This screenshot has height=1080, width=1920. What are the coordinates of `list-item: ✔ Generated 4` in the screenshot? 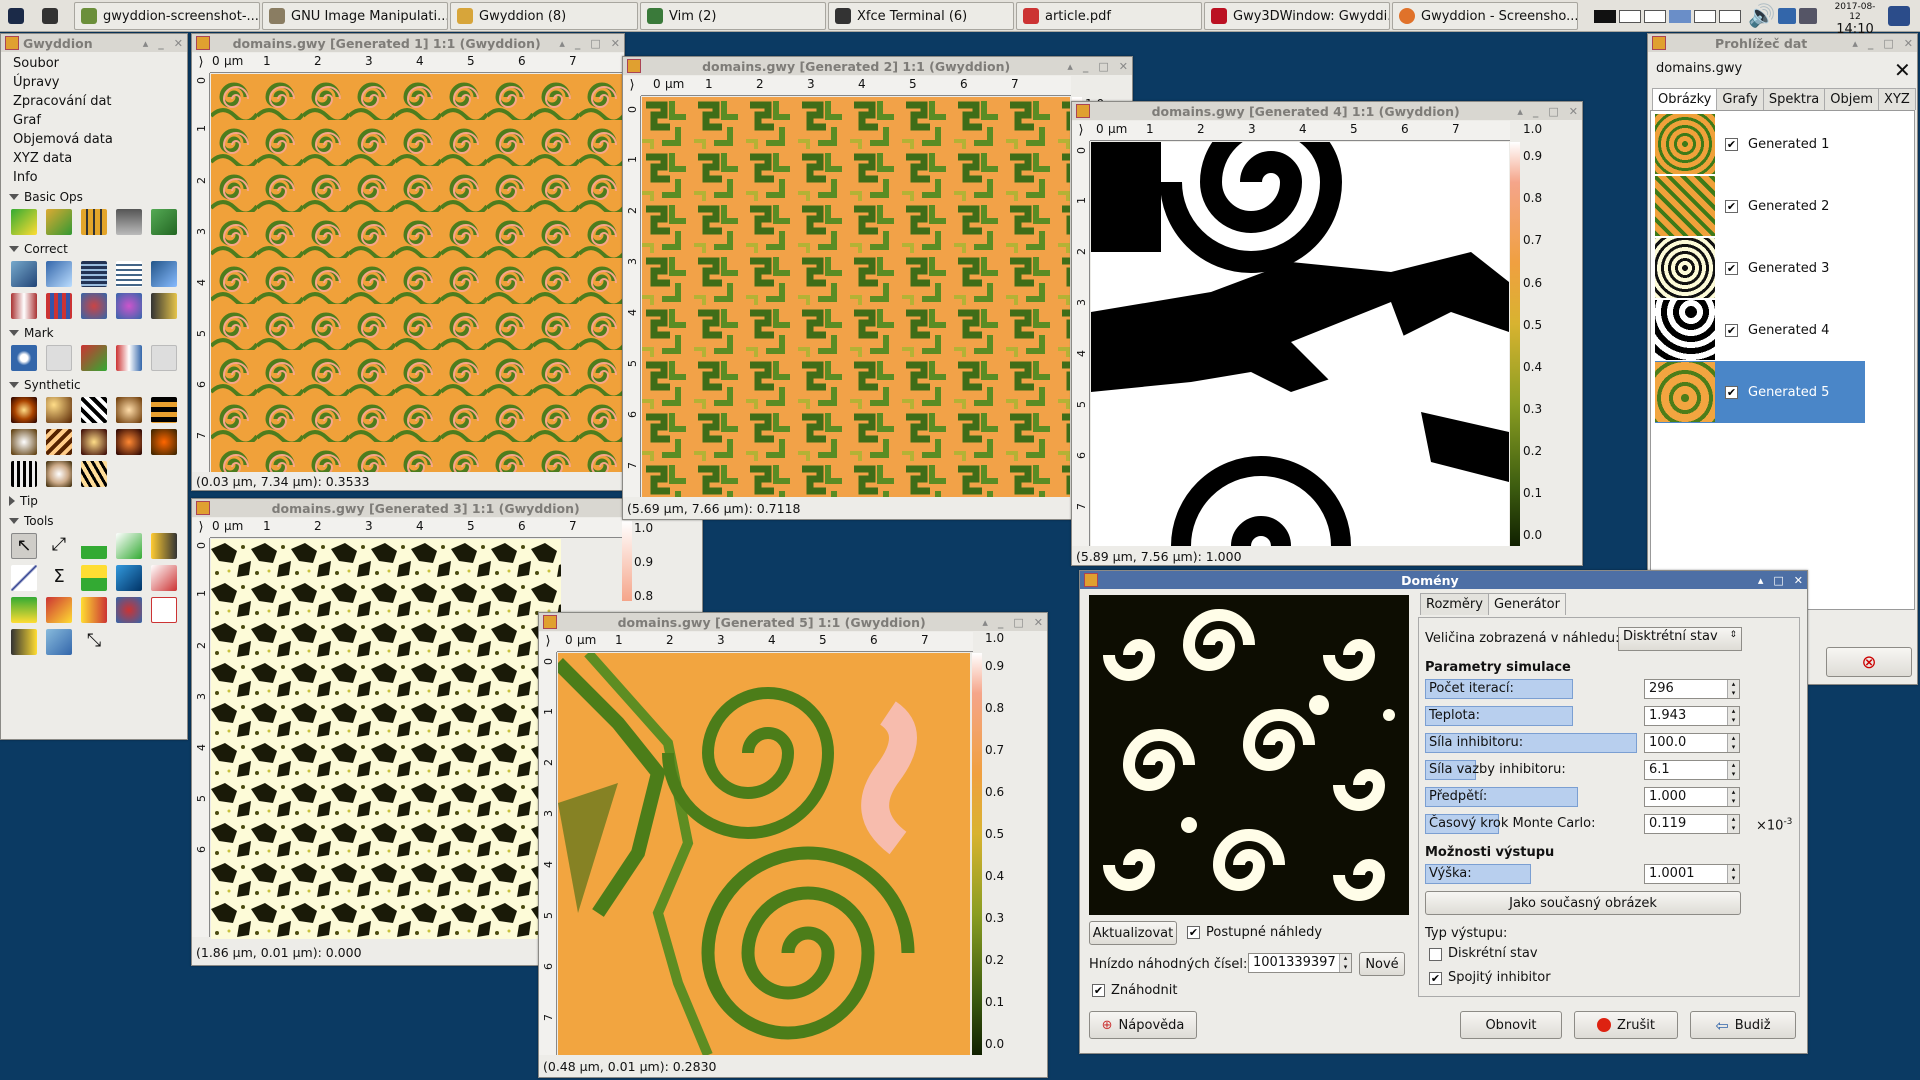 It's located at (1760, 330).